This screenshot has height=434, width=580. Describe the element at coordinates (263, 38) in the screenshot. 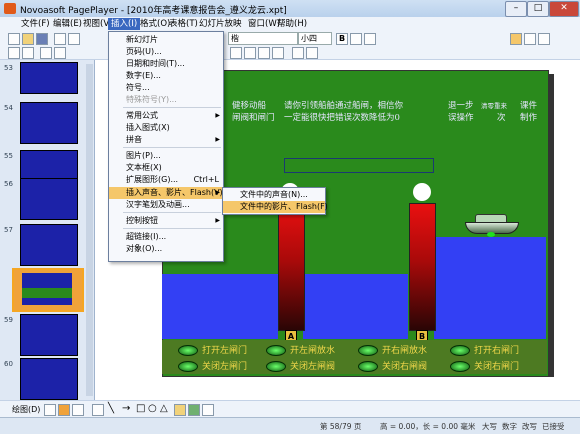

I see `font-combo: 楷` at that location.